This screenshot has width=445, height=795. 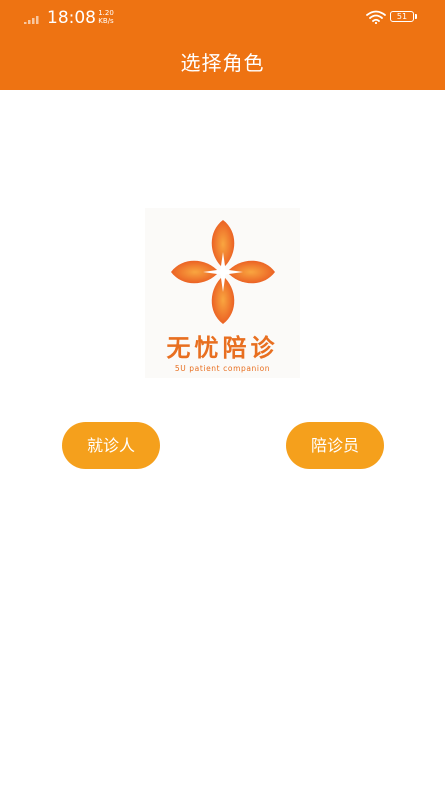 What do you see at coordinates (222, 18) in the screenshot?
I see `status-bar: 18:08 1.20 KB/s 51` at bounding box center [222, 18].